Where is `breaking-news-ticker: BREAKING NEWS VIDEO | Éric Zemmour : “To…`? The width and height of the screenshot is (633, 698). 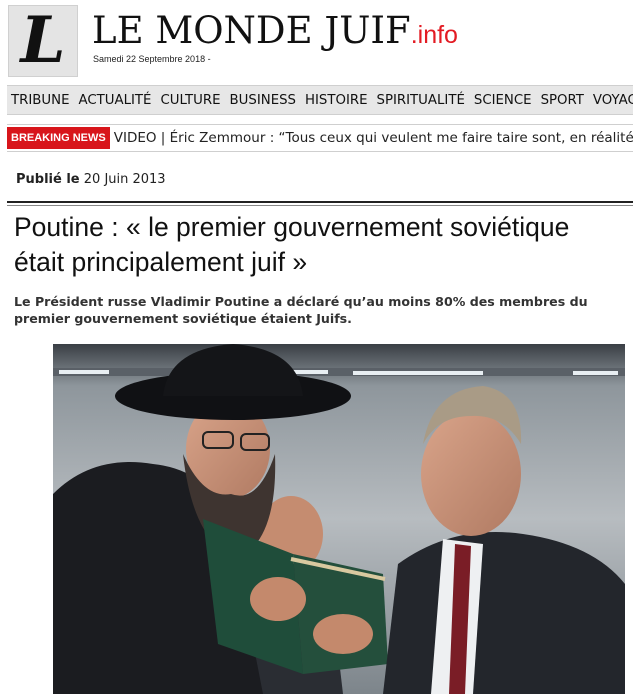
breaking-news-ticker: BREAKING NEWS VIDEO | Éric Zemmour : “To… is located at coordinates (320, 138).